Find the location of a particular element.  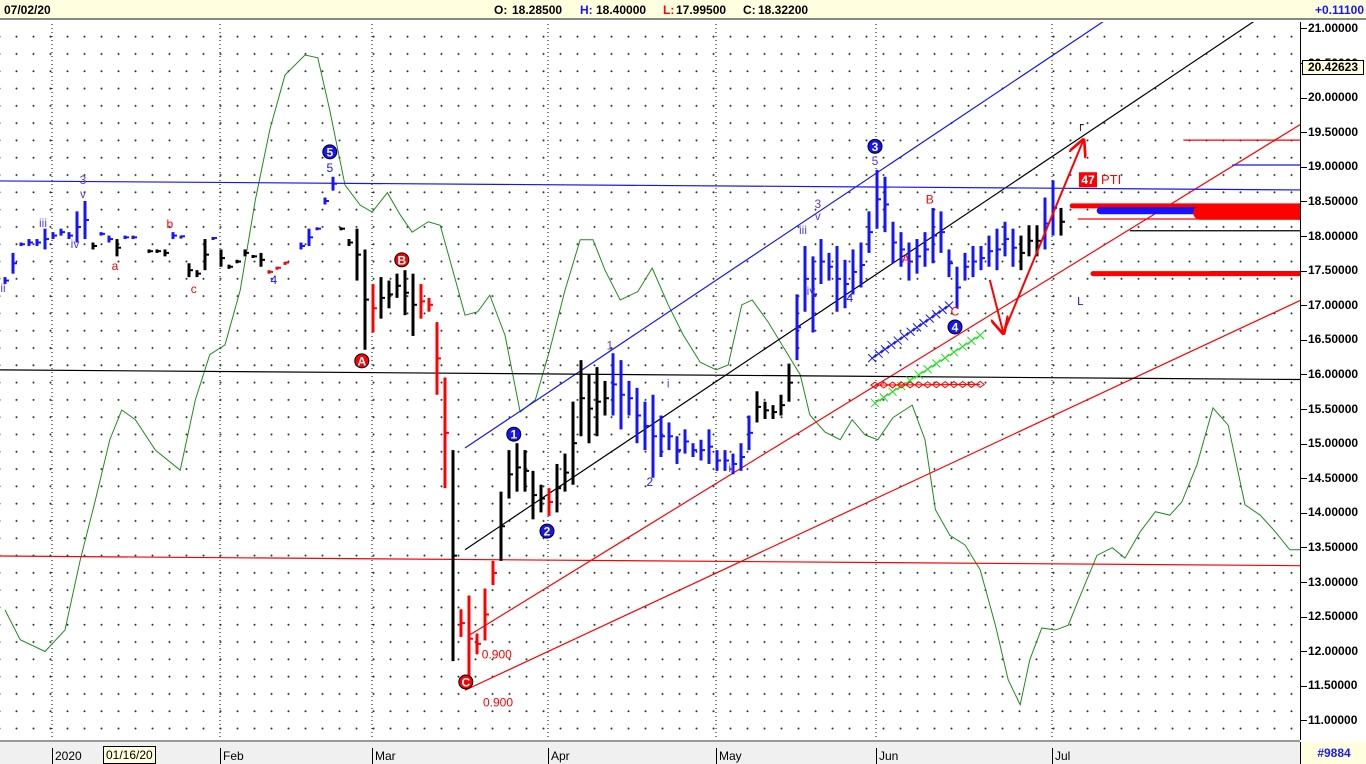

month-label: Apr is located at coordinates (559, 756).